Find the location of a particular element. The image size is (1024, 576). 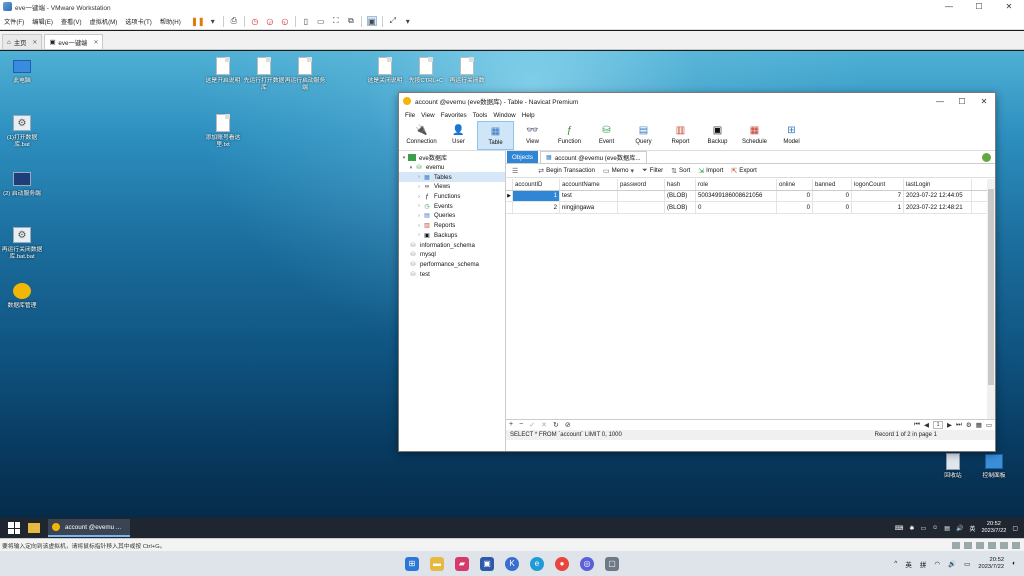

model-button: ⊞ Model is located at coordinates (791, 135).